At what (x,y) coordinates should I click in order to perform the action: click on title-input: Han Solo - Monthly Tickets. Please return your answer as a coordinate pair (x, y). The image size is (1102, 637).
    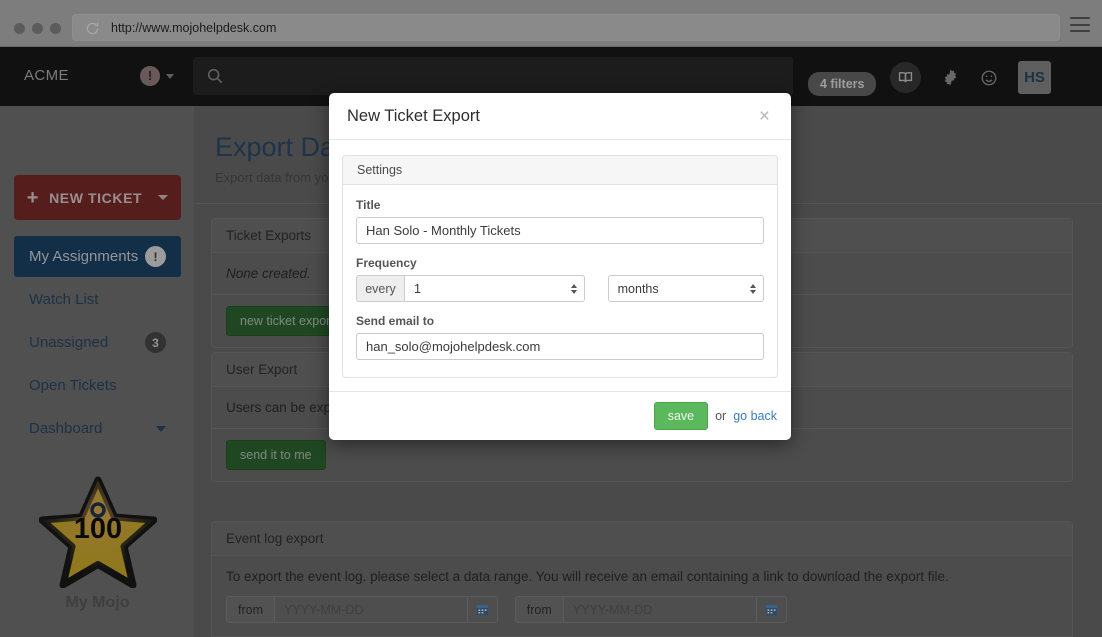
    Looking at the image, I should click on (560, 230).